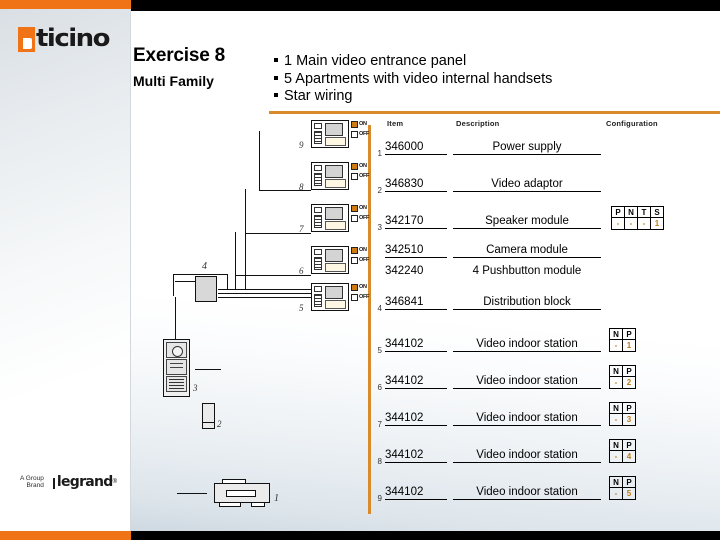  I want to click on row-item-code: 346830, so click(416, 185).